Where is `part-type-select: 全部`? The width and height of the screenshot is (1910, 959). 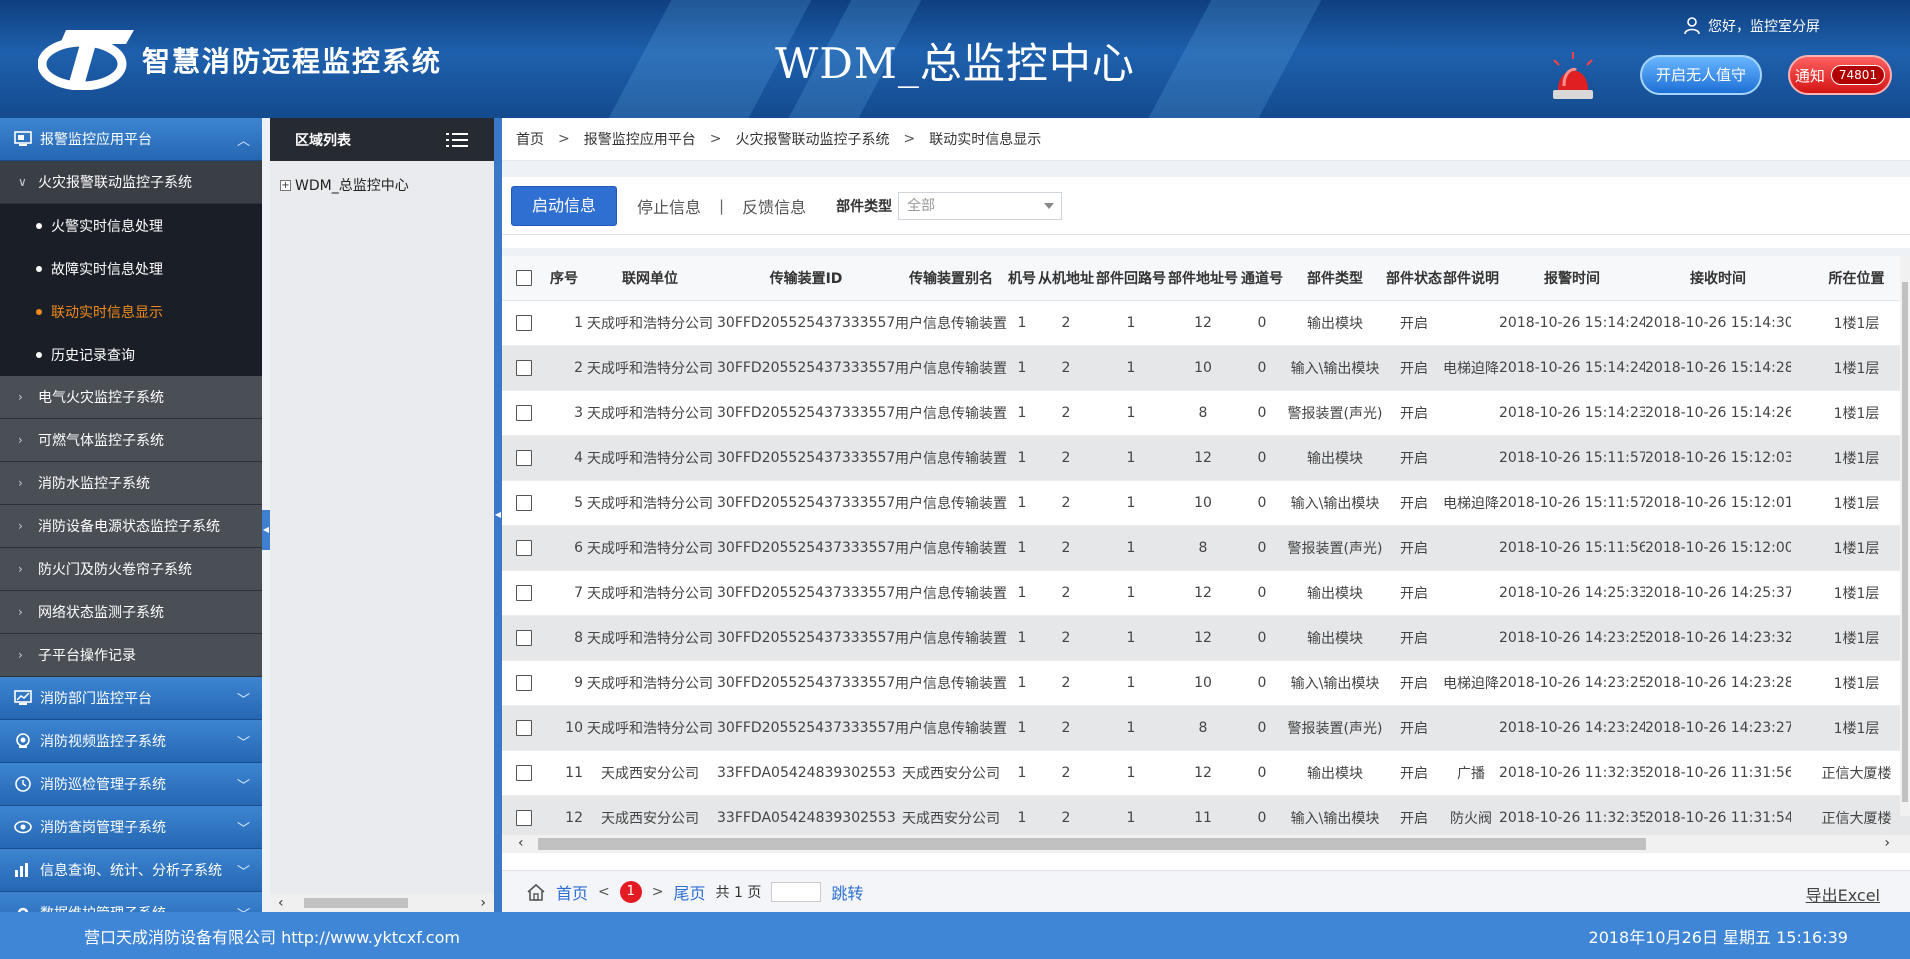 part-type-select: 全部 is located at coordinates (980, 205).